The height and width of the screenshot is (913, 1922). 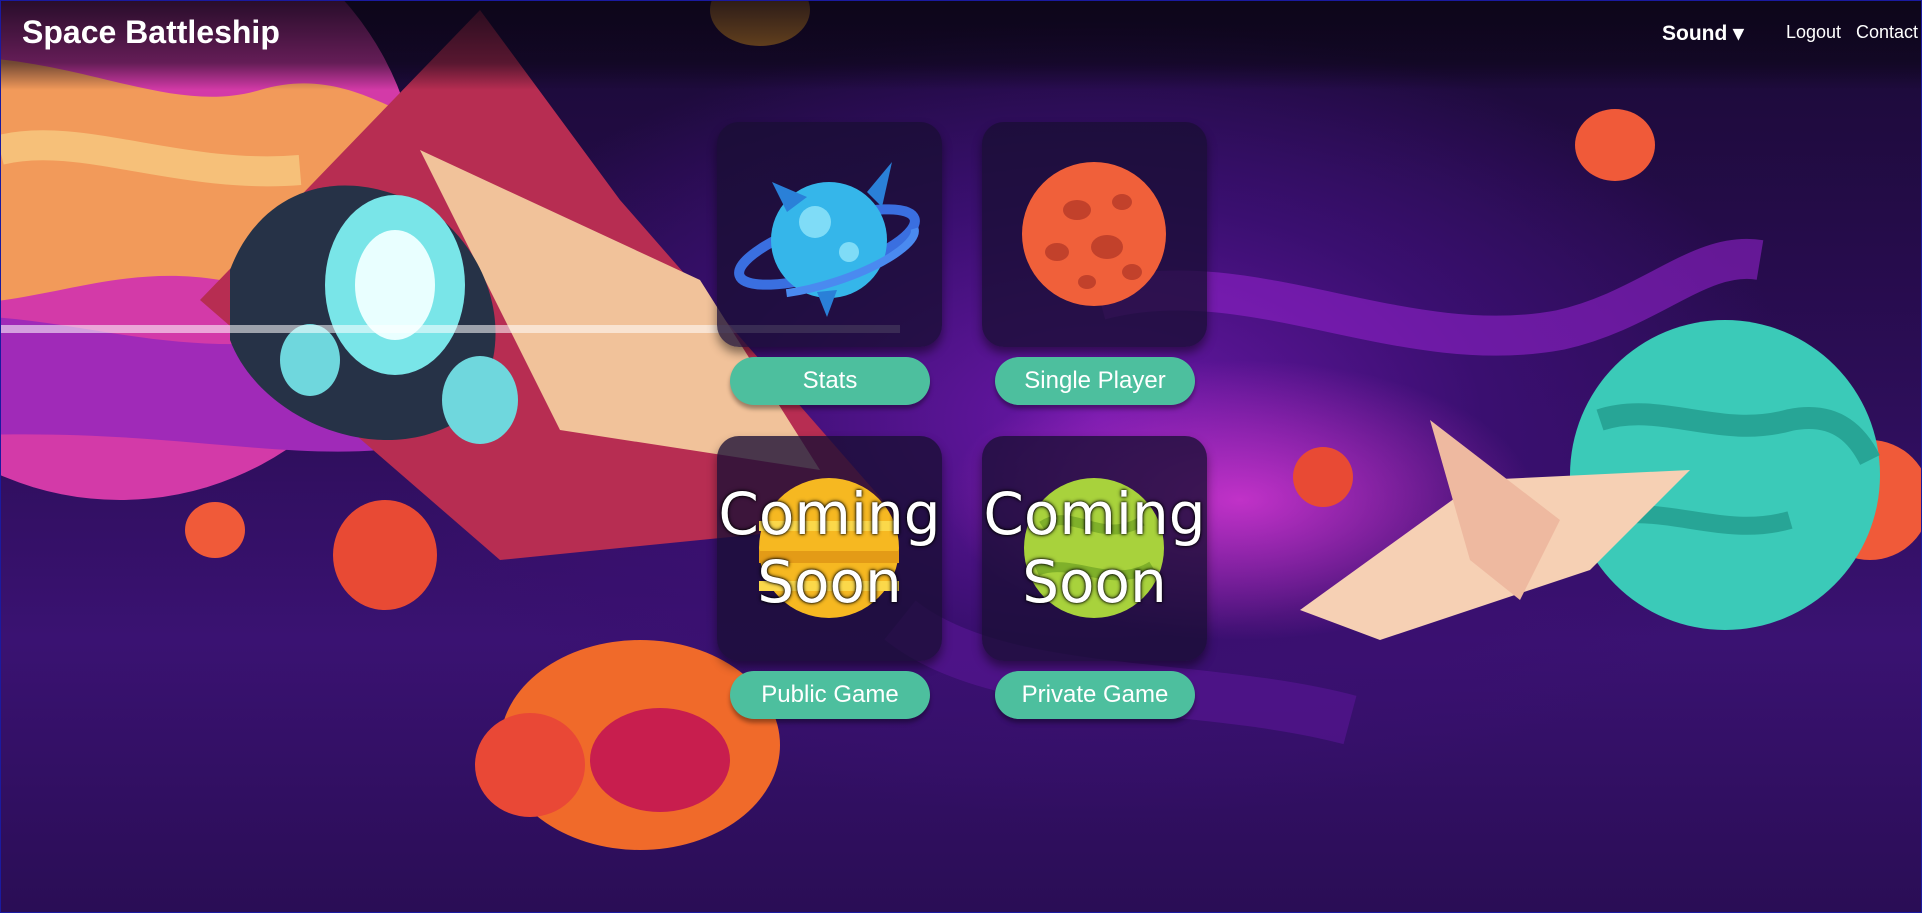 I want to click on red-cratered-planet-icon, so click(x=1094, y=234).